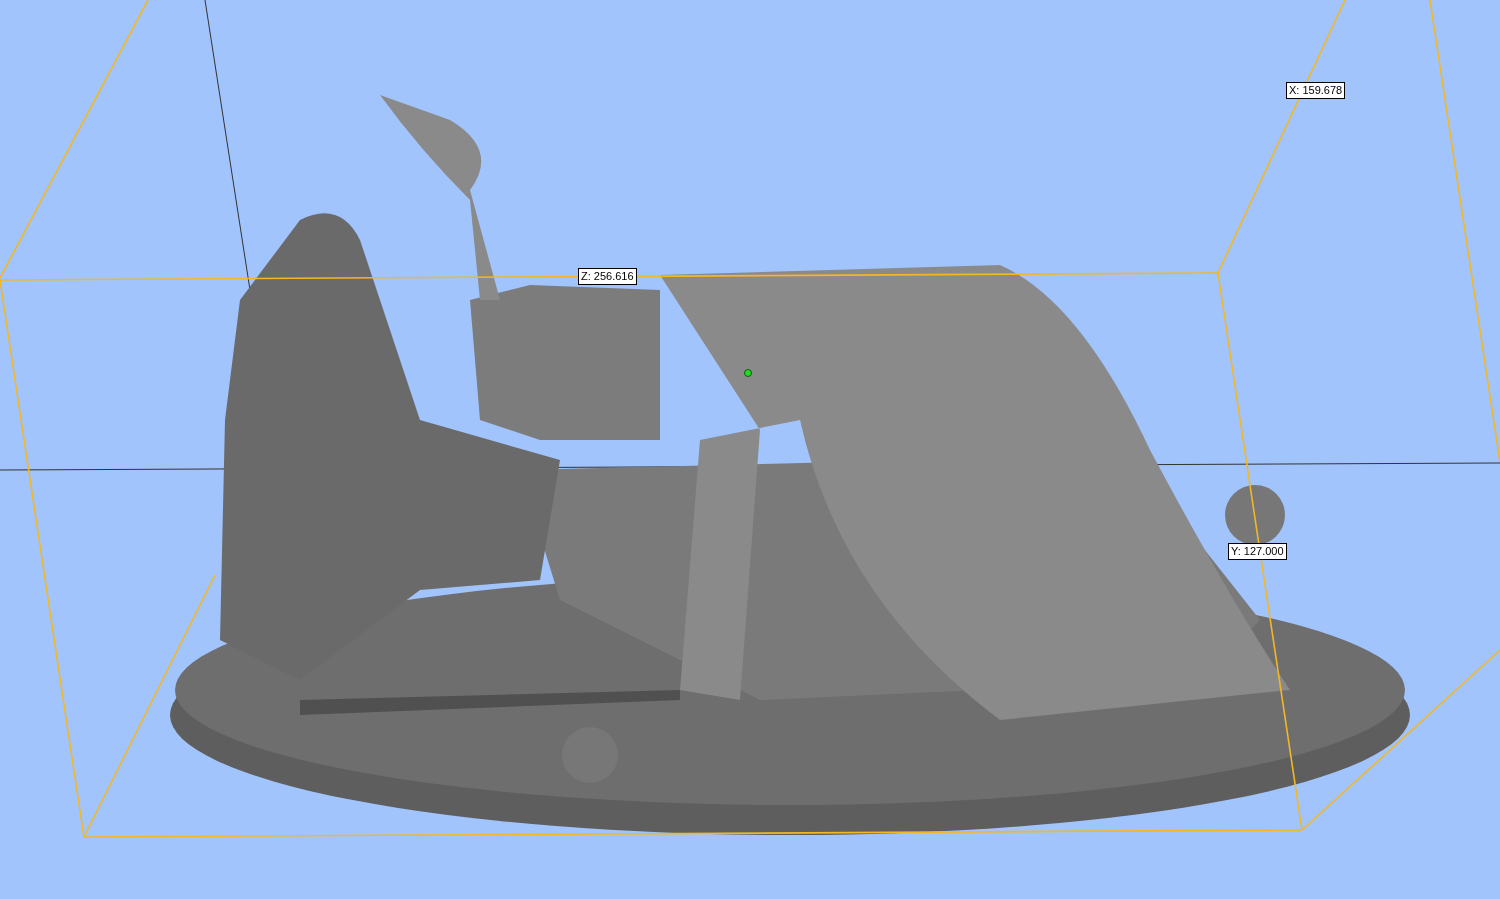  I want to click on dimension-label: Y: 127.000, so click(1257, 551).